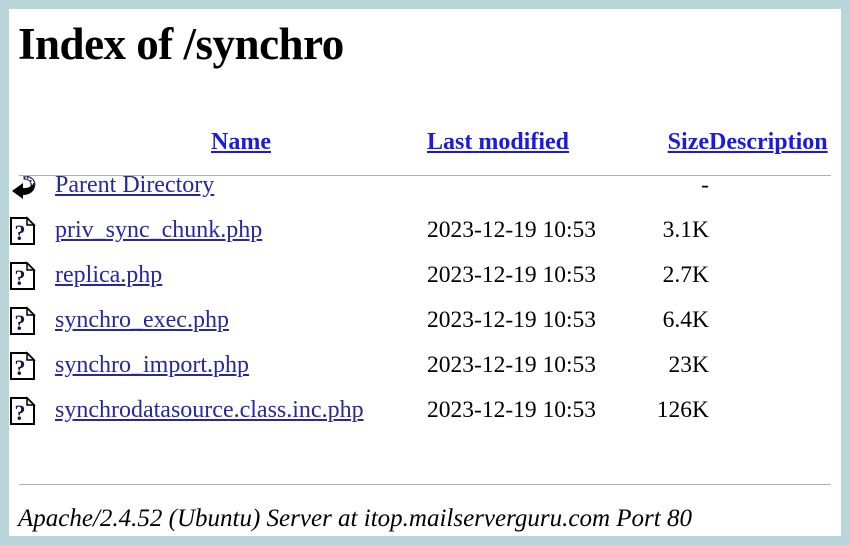 This screenshot has height=545, width=850. What do you see at coordinates (142, 320) in the screenshot?
I see `file-link: synchro_exec.php` at bounding box center [142, 320].